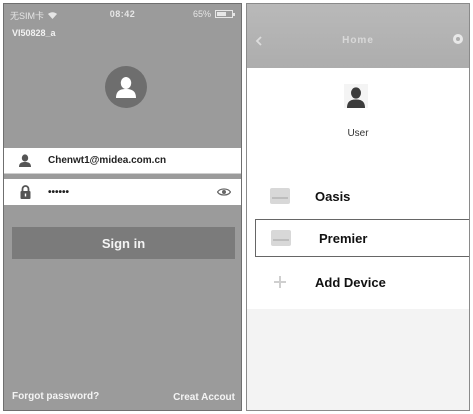 The height and width of the screenshot is (414, 473). What do you see at coordinates (343, 238) in the screenshot?
I see `device-label: Premier` at bounding box center [343, 238].